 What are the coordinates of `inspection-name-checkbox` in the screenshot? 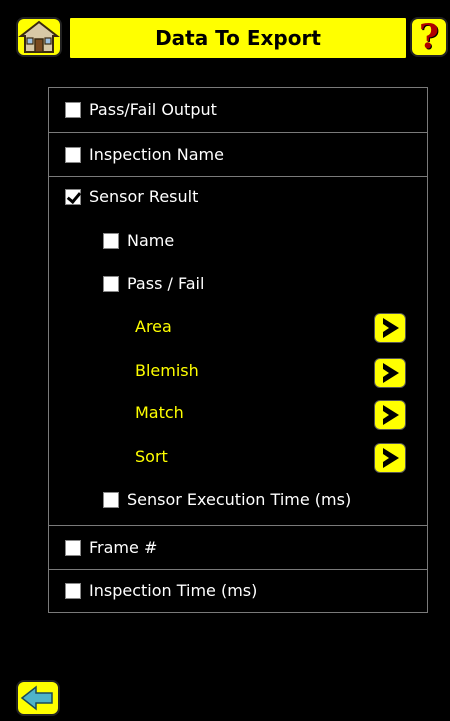 It's located at (73, 155).